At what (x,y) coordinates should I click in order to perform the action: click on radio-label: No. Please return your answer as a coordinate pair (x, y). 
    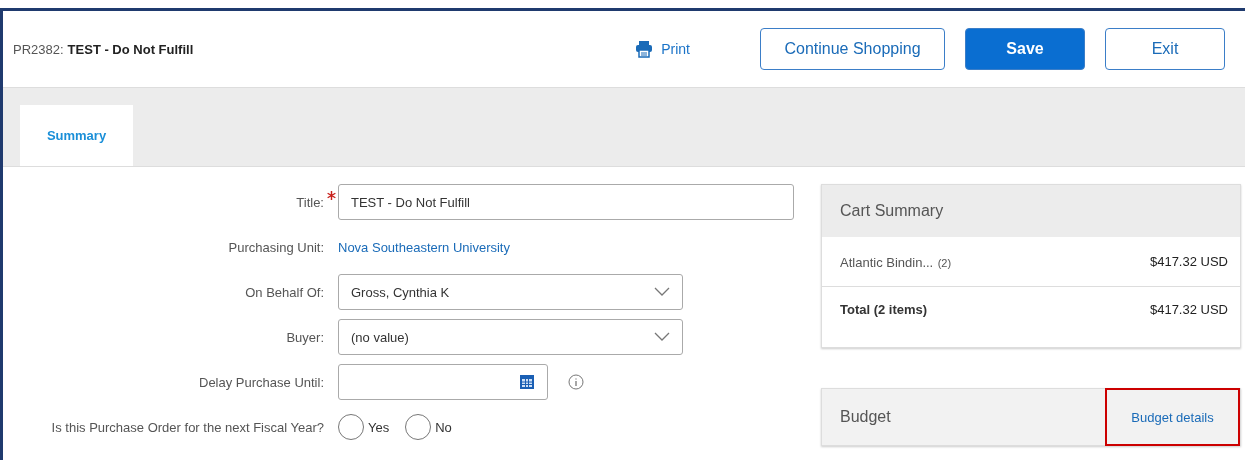
    Looking at the image, I should click on (443, 427).